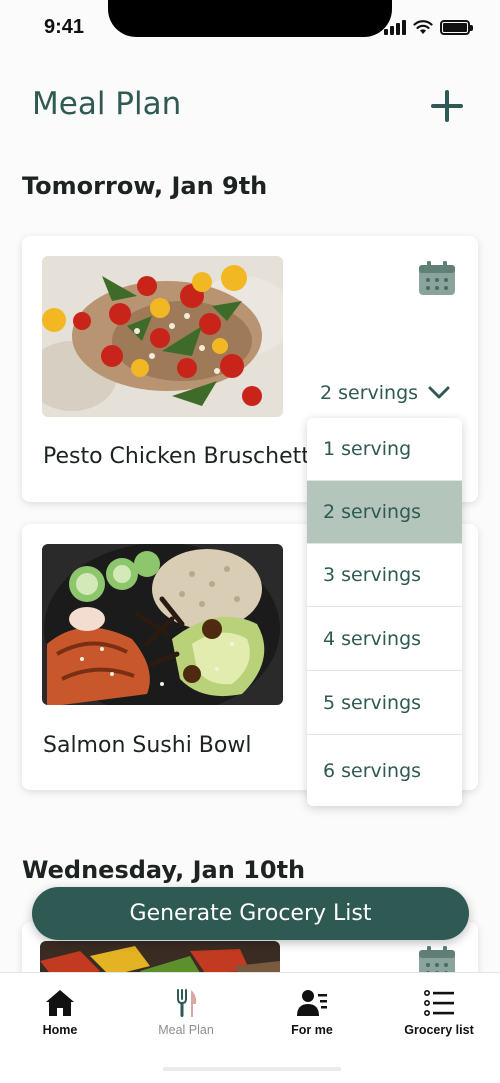 This screenshot has width=500, height=1083. I want to click on day-heading-wednesday: Wednesday, Jan 10th, so click(164, 870).